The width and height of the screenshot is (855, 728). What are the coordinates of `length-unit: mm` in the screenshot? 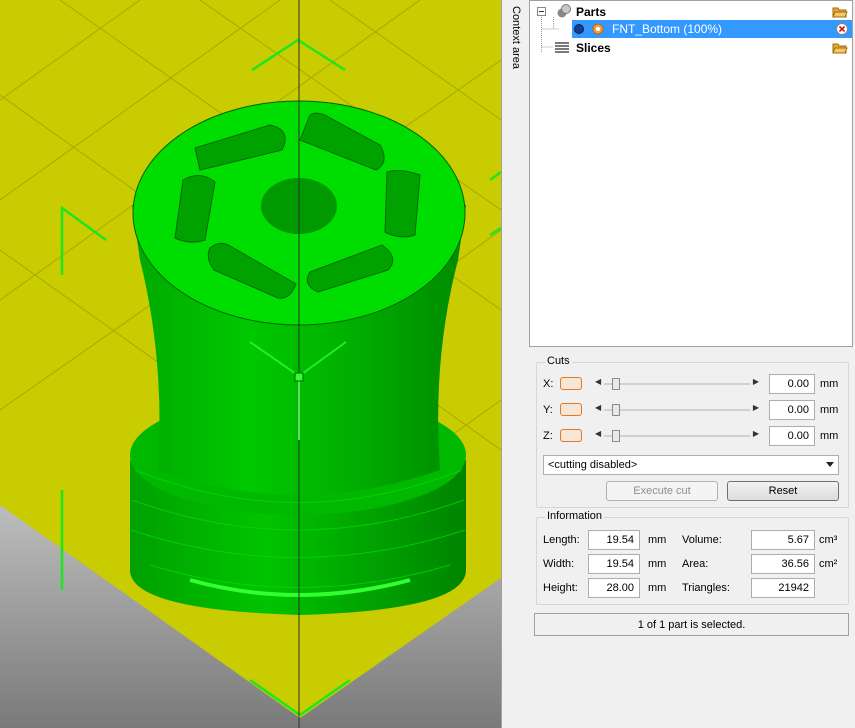 It's located at (657, 540).